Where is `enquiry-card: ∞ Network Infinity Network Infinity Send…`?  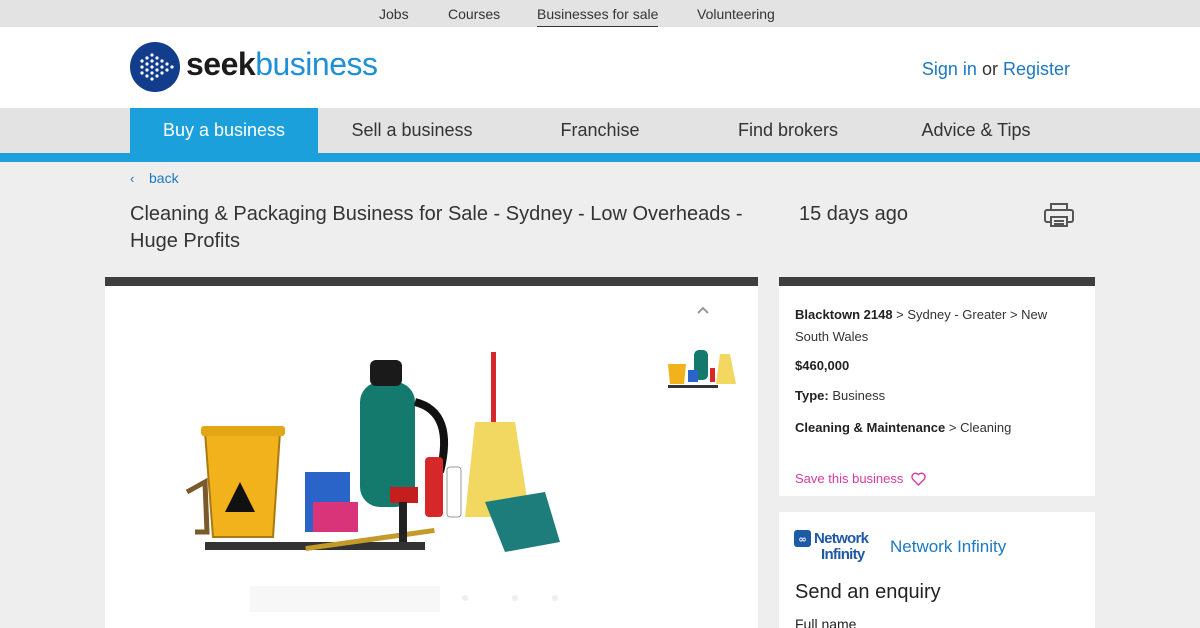
enquiry-card: ∞ Network Infinity Network Infinity Send… is located at coordinates (937, 570).